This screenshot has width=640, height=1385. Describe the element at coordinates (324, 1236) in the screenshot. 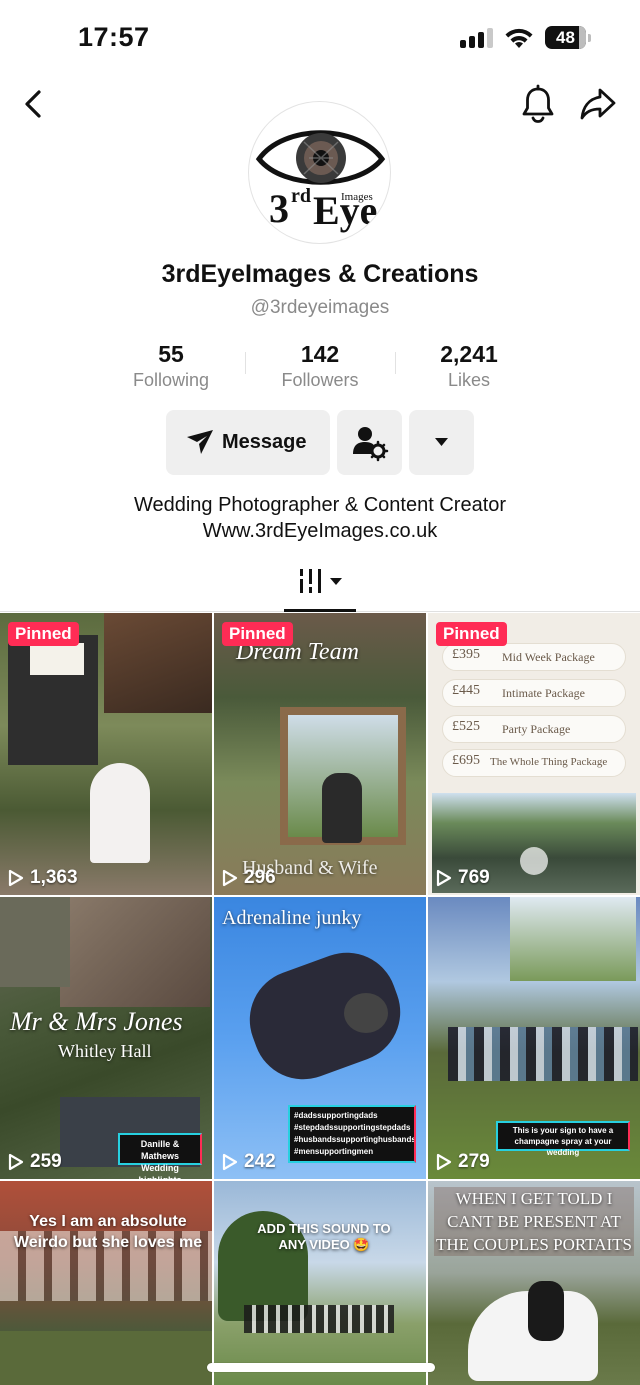

I see `video-caption: ADD THIS SOUND TO ANY VIDEO 🤩` at that location.